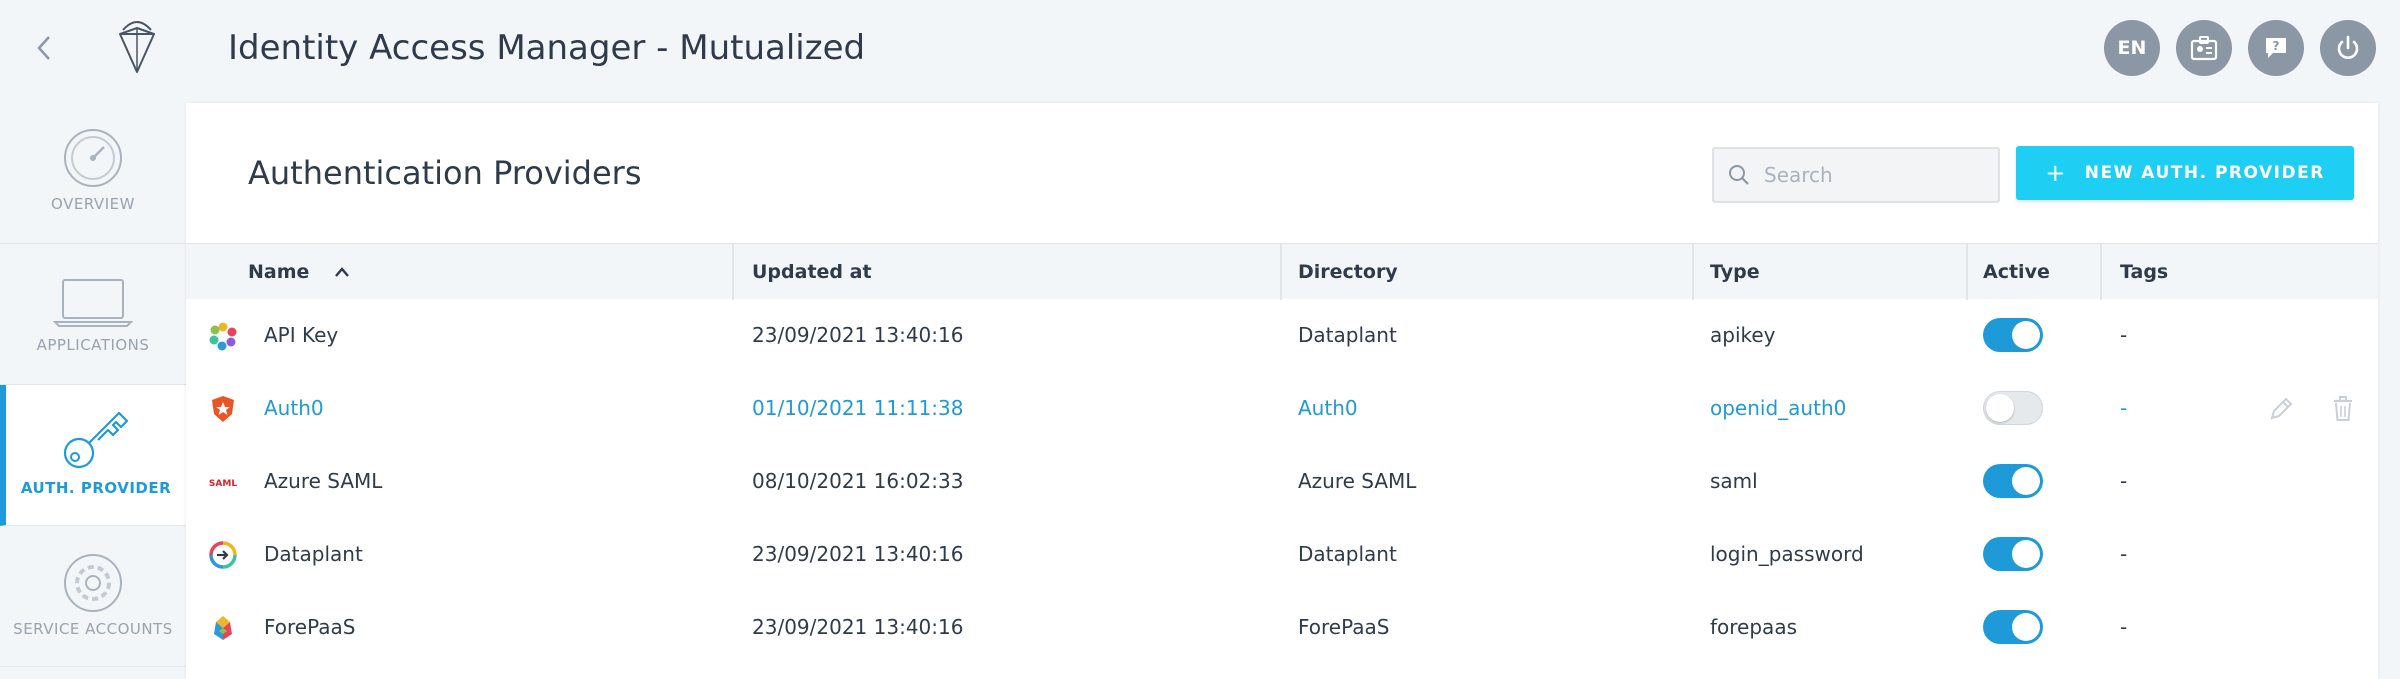 This screenshot has width=2400, height=679. Describe the element at coordinates (2281, 409) in the screenshot. I see `edit-pencil-icon` at that location.